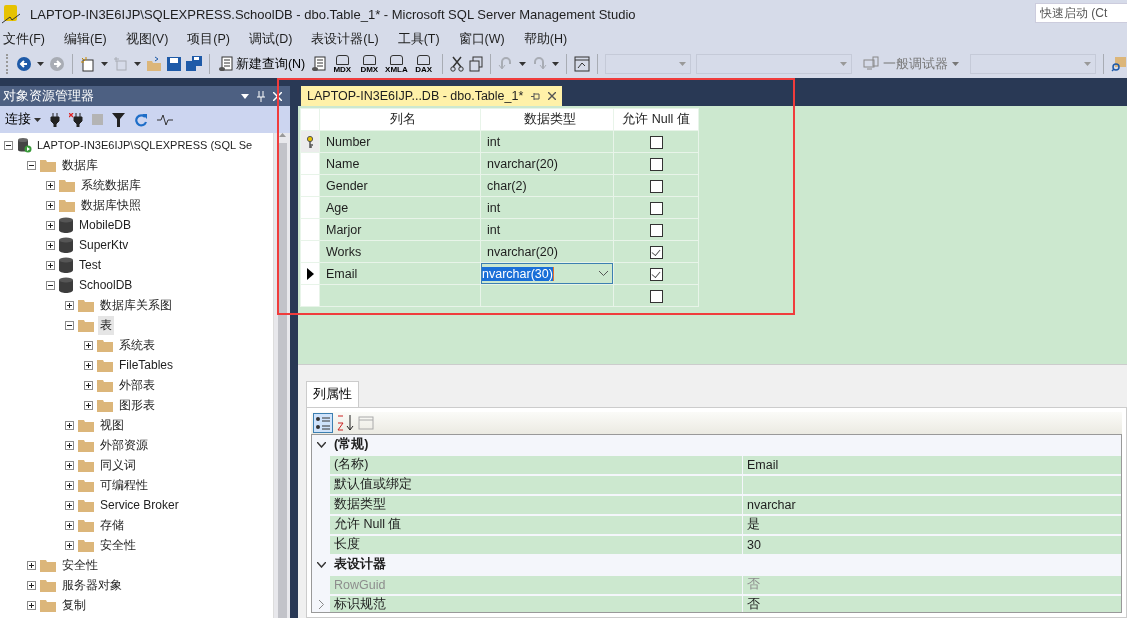  I want to click on tree-item: 外部表, so click(137, 385).